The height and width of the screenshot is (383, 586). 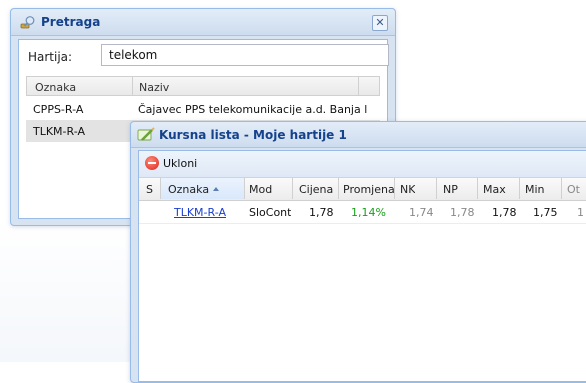 I want to click on cell-ot: 1, so click(x=580, y=212).